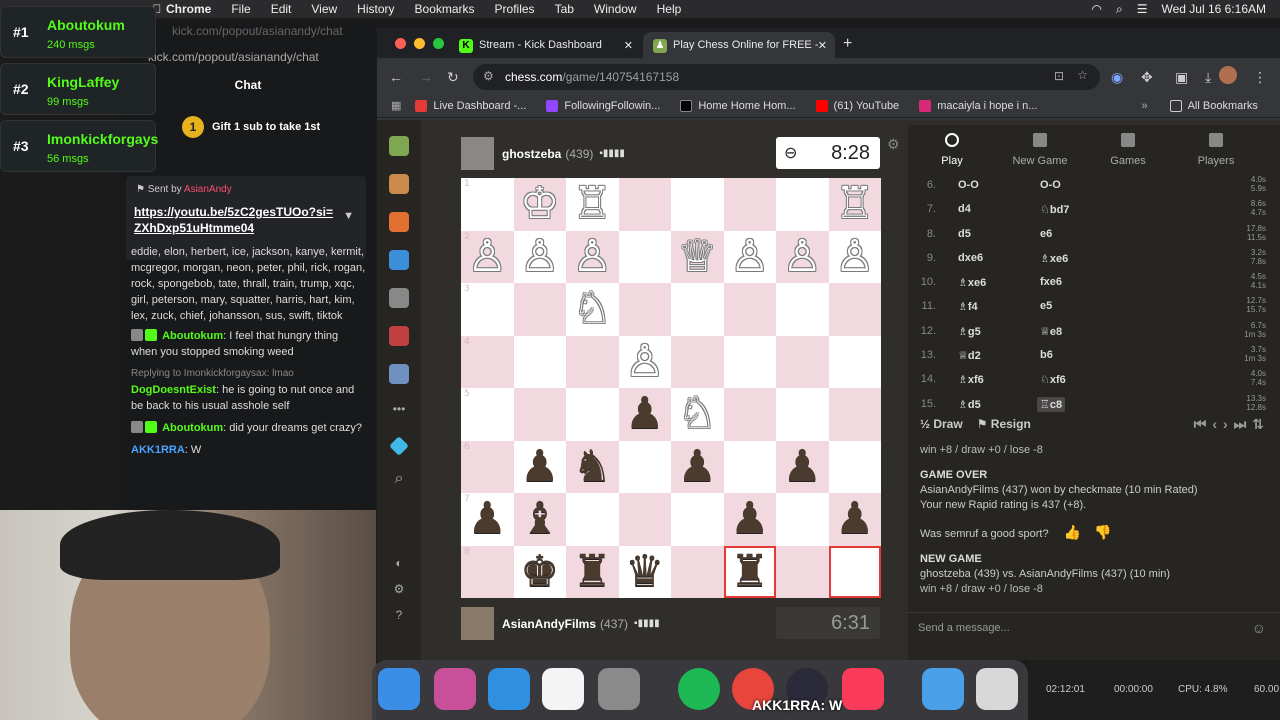  Describe the element at coordinates (545, 46) in the screenshot. I see `tab-kick-dashboard: K Stream - Kick Dashboard ✕` at that location.